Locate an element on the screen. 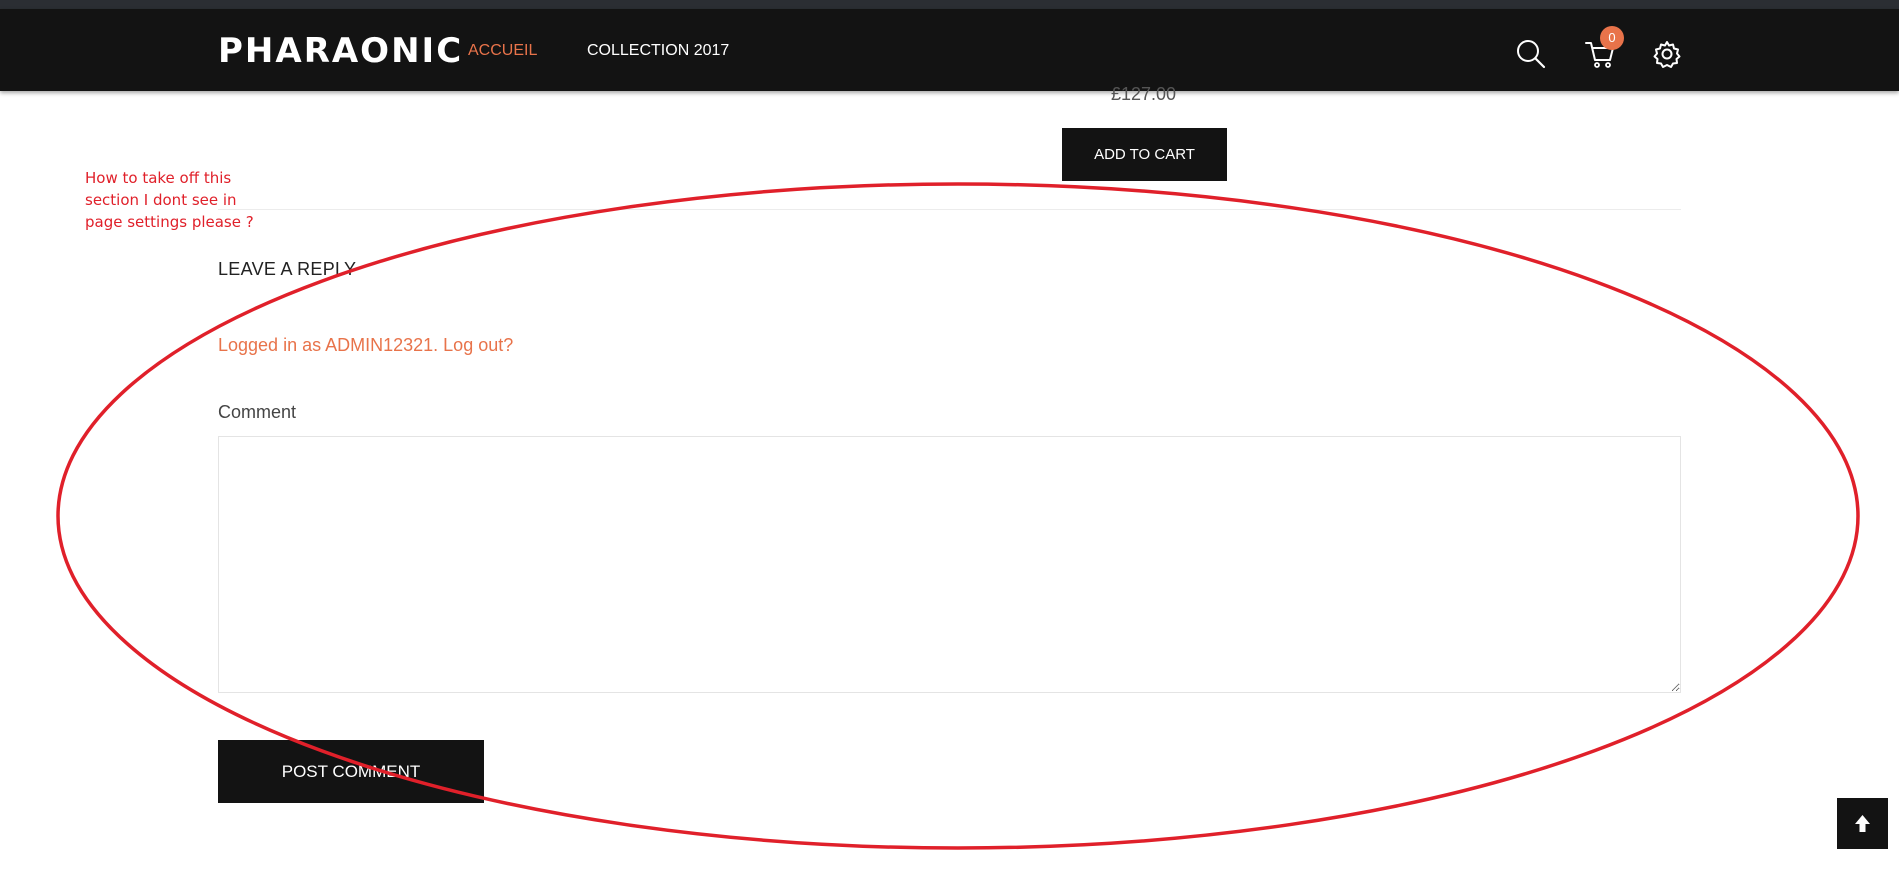 This screenshot has width=1899, height=883. section-divider is located at coordinates (949, 209).